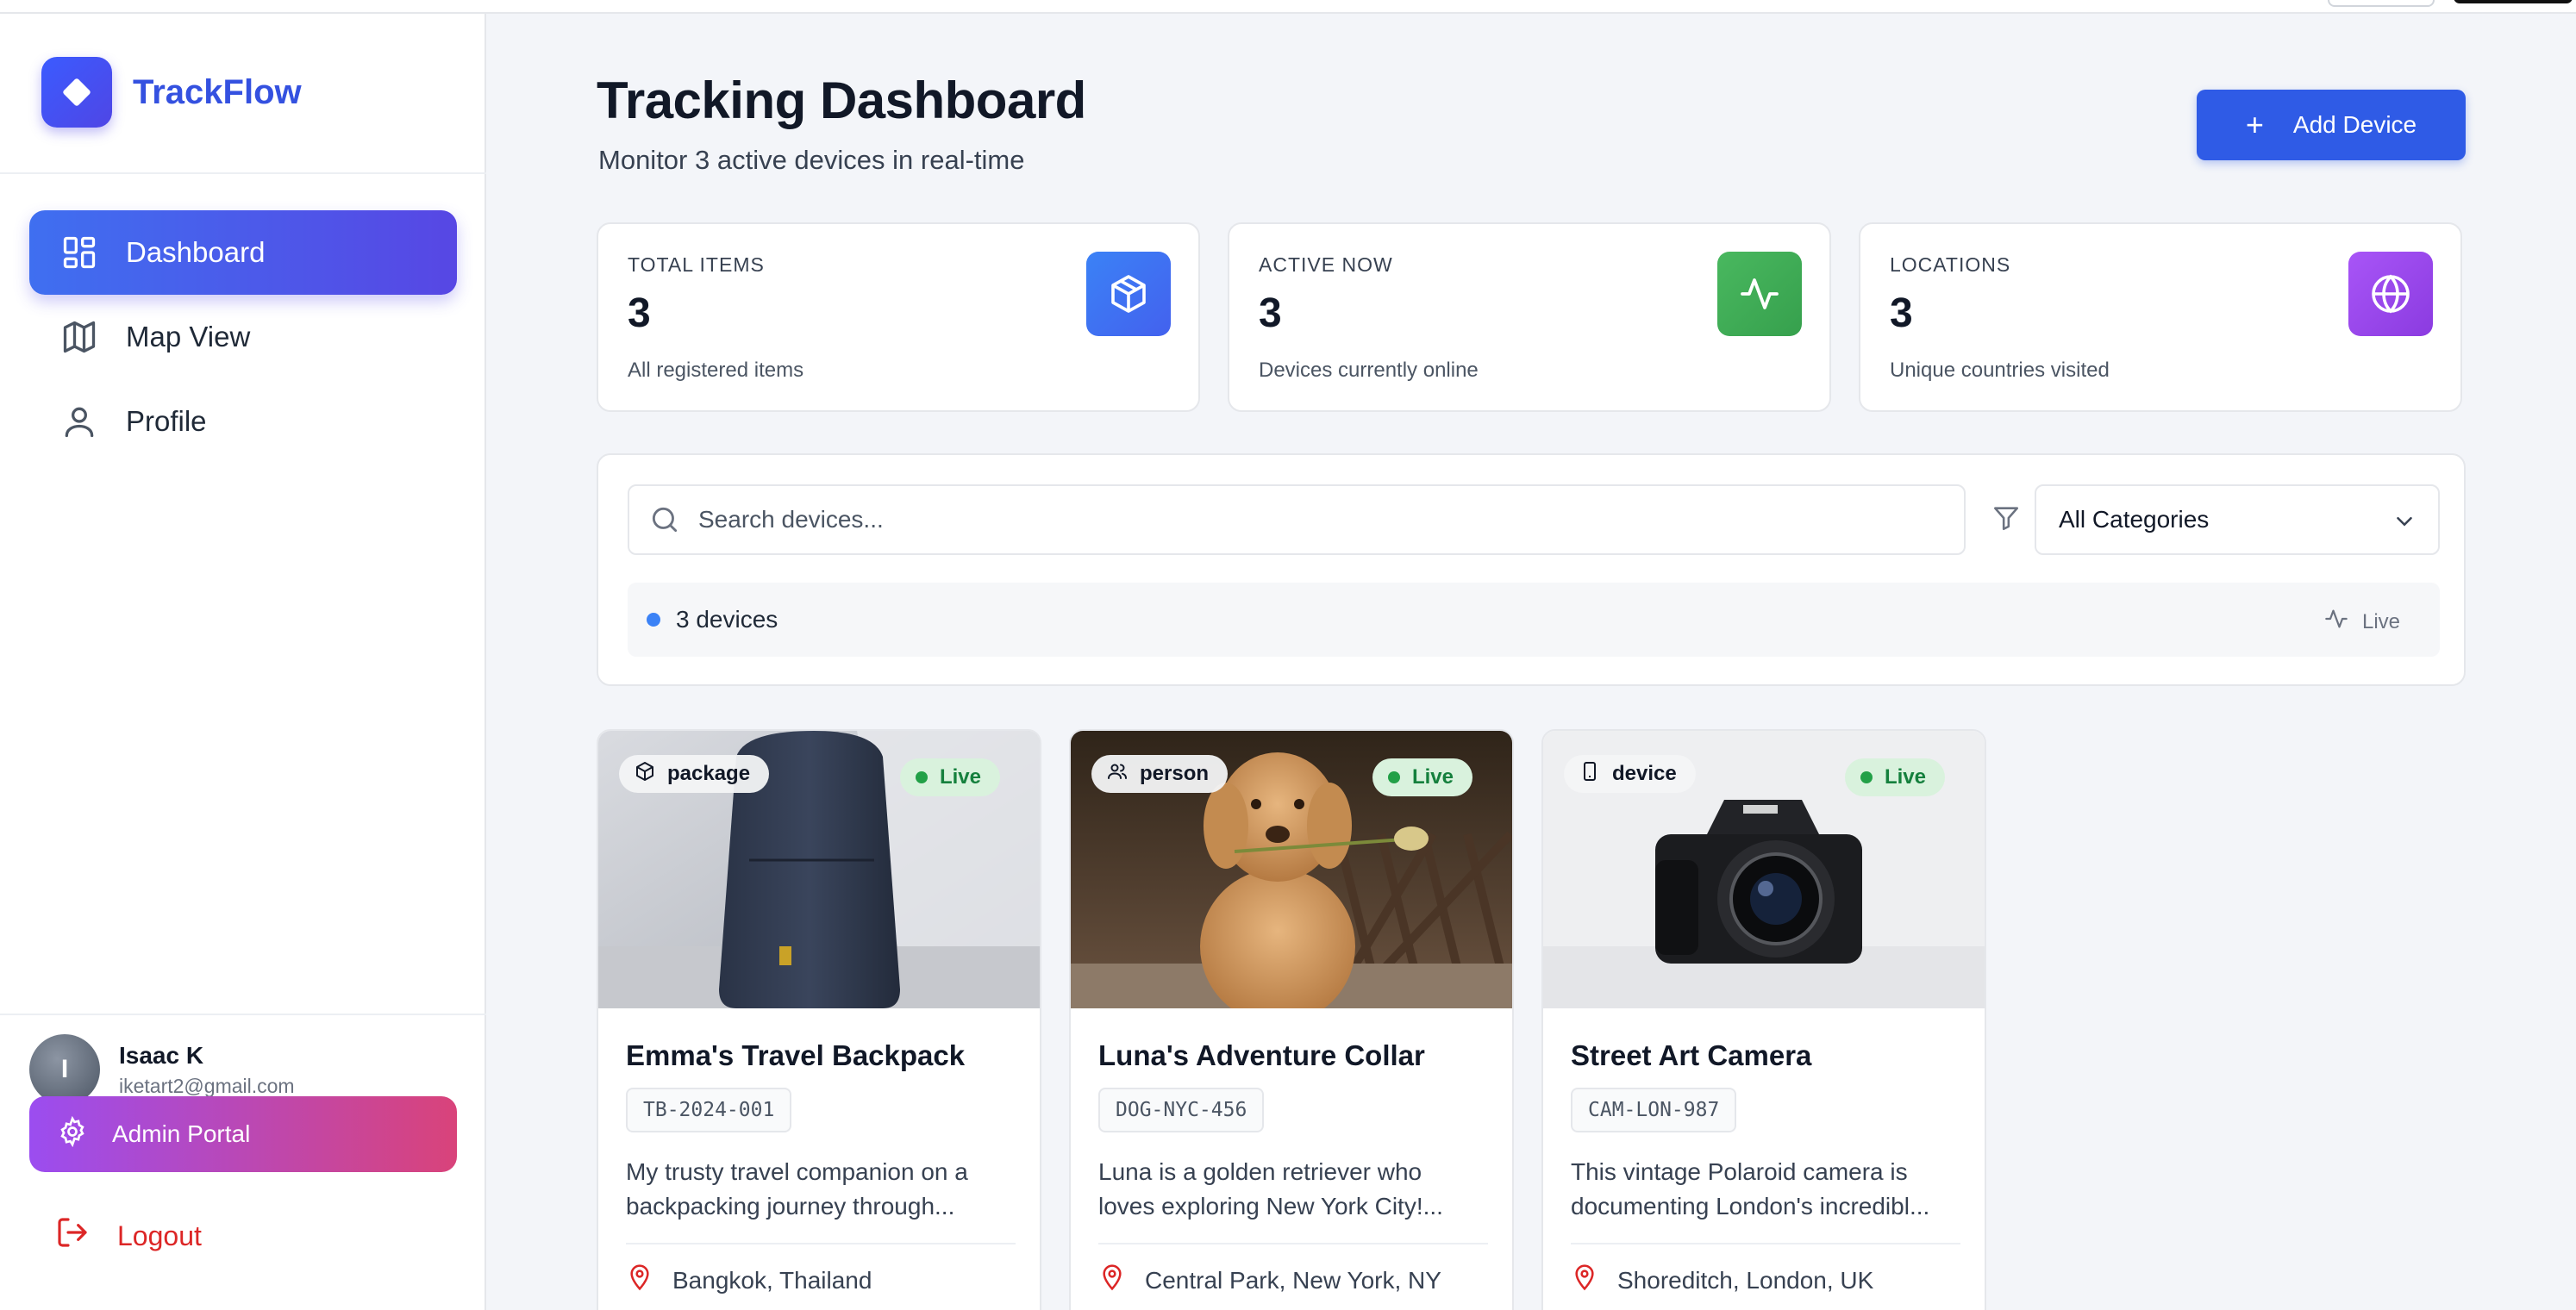  I want to click on chevron-down-icon, so click(2404, 524).